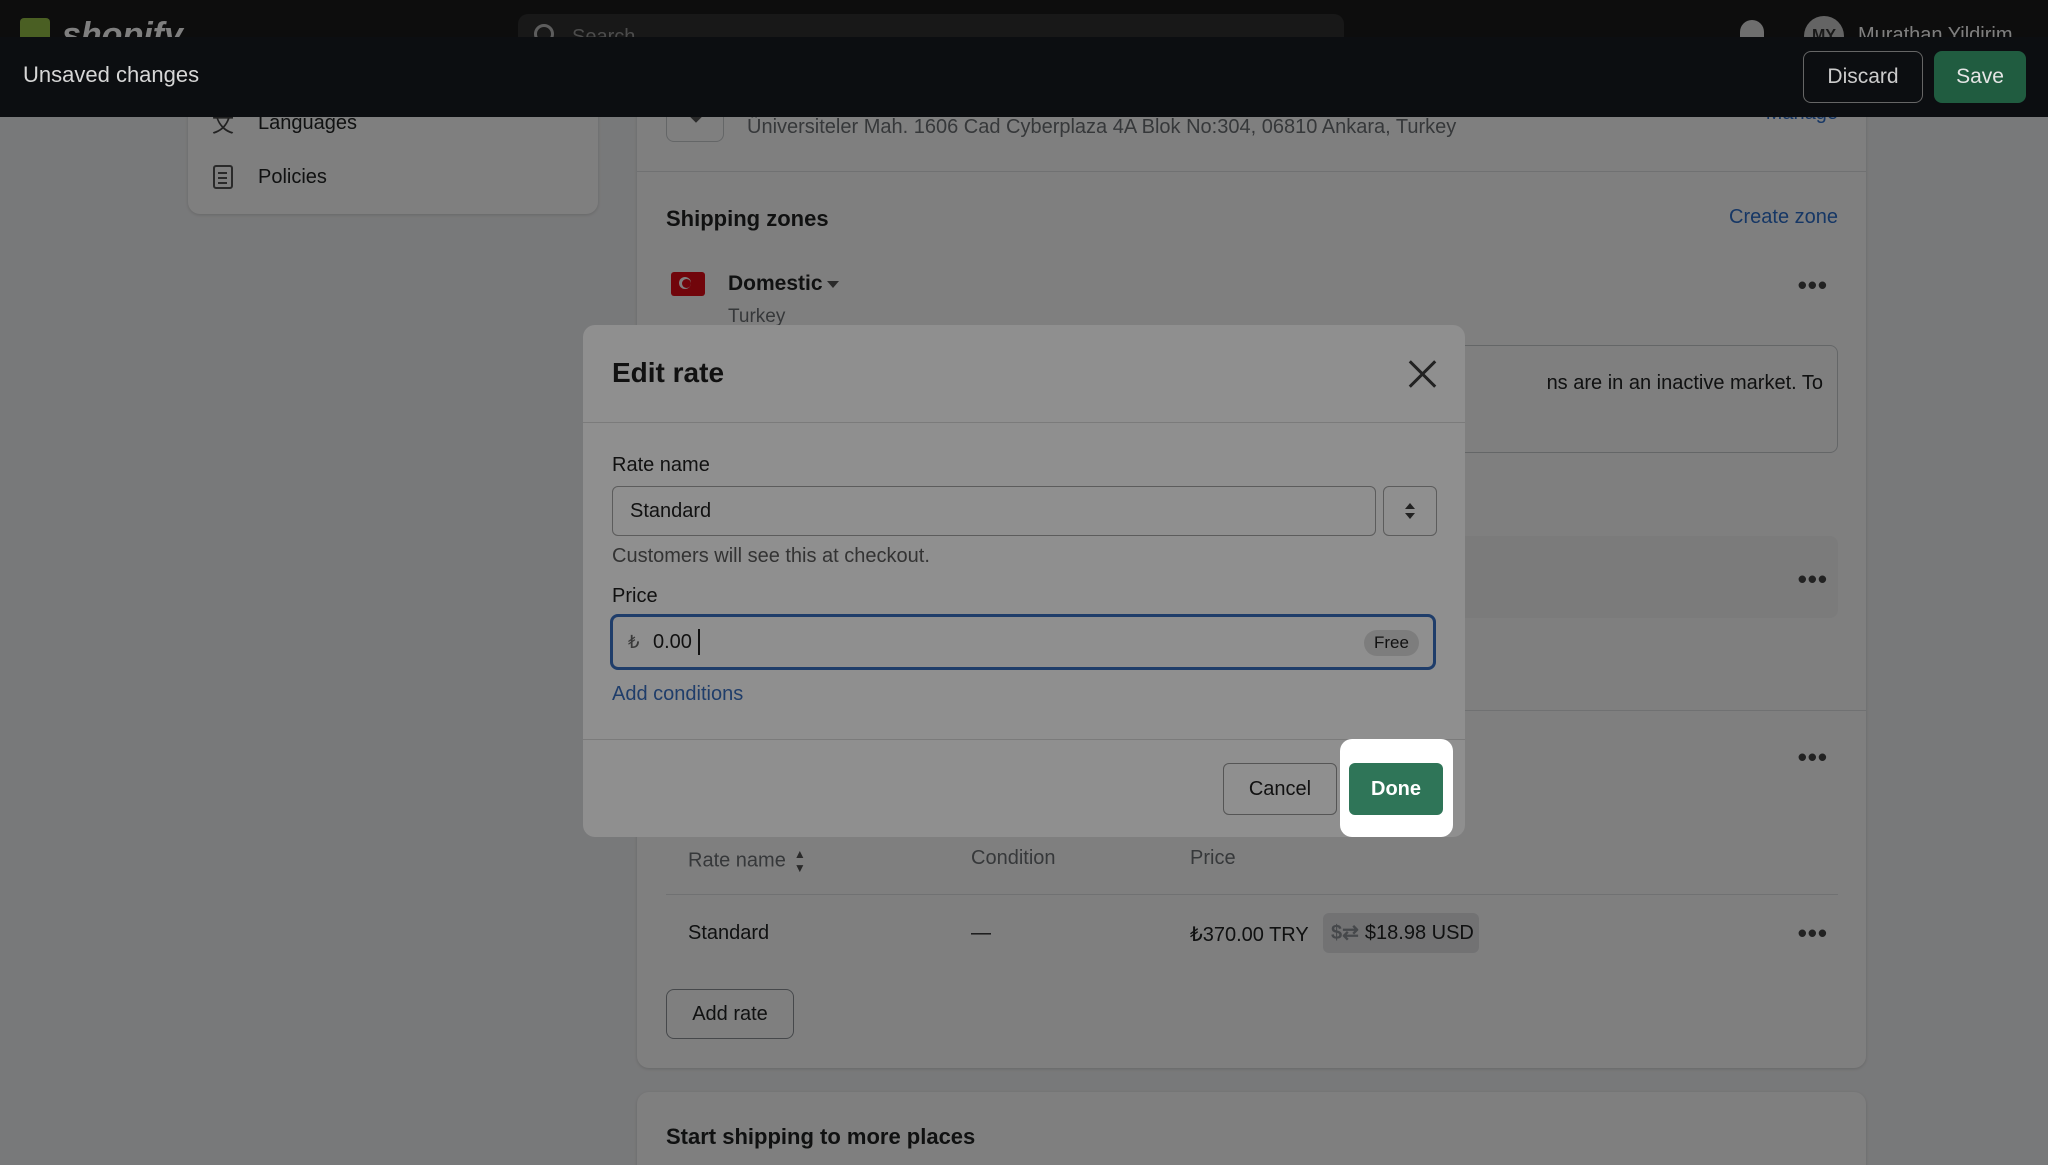 This screenshot has height=1165, width=2048. I want to click on discard-button: Discard, so click(1863, 77).